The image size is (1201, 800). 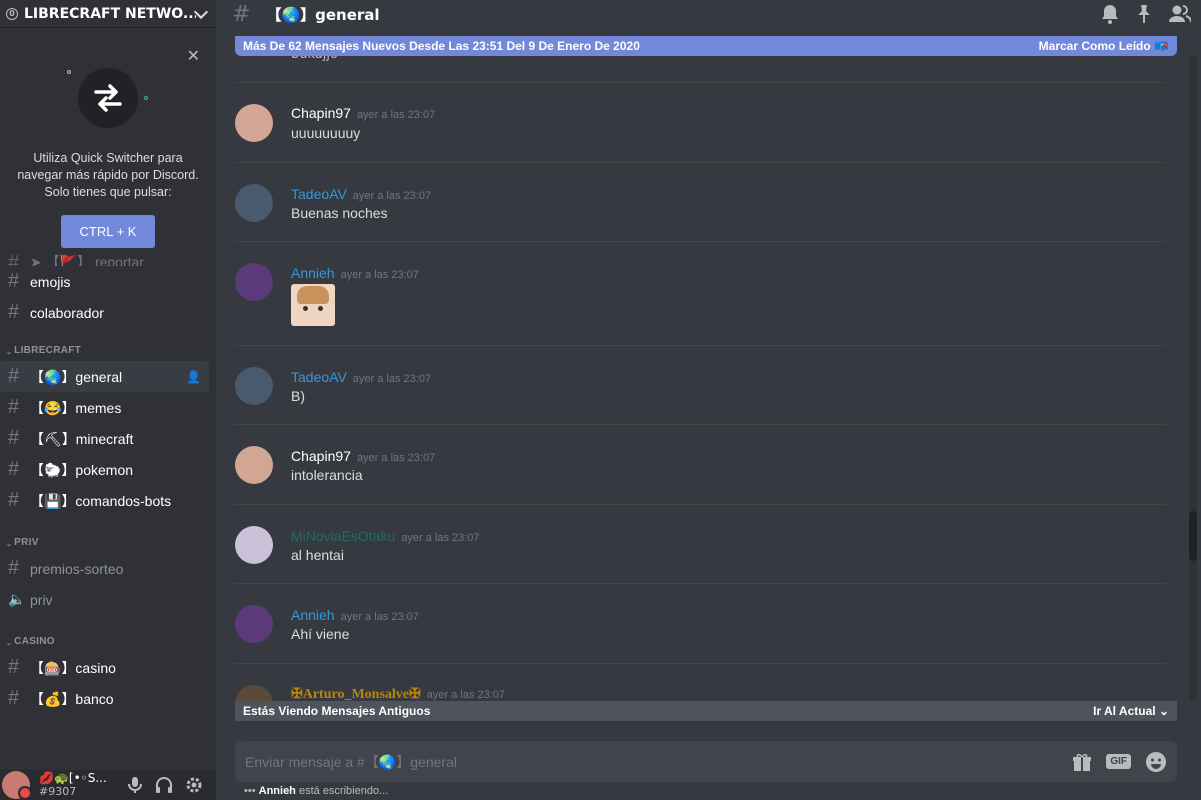 I want to click on channel-label: ➤ 【🚩】 reportar, so click(x=87, y=260).